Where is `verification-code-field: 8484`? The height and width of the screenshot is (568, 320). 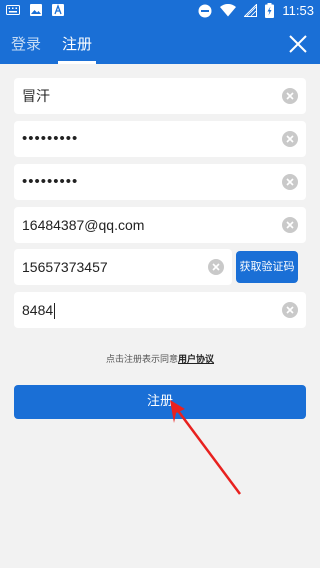 verification-code-field: 8484 is located at coordinates (160, 310).